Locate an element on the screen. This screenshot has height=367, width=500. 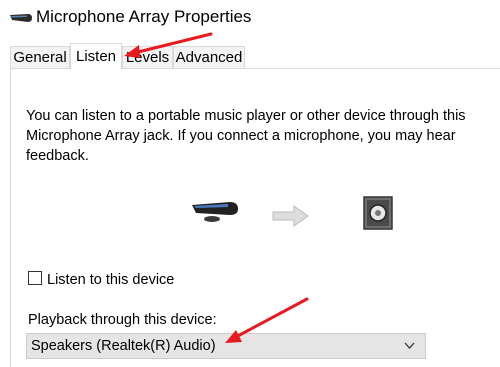
tab-advanced: Advanced is located at coordinates (209, 57).